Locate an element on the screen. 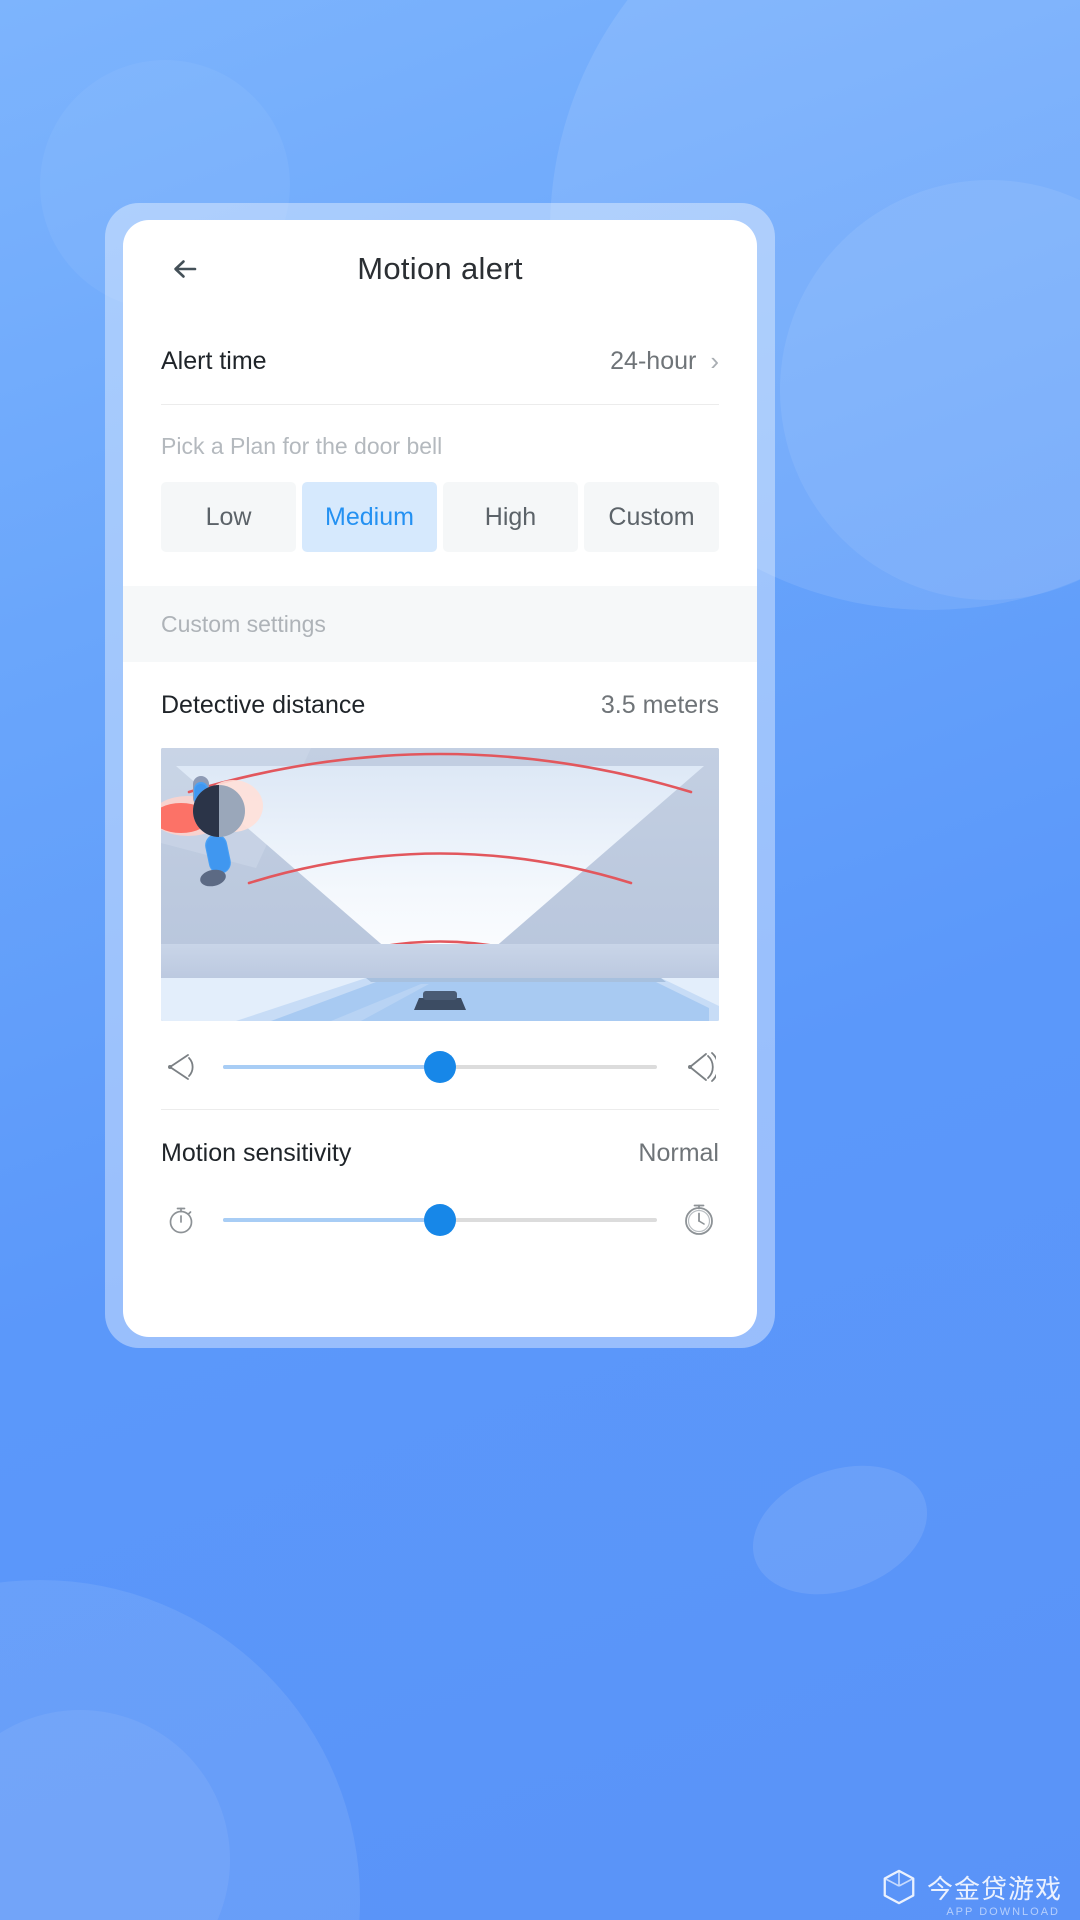  detection-cone-illustration is located at coordinates (440, 884).